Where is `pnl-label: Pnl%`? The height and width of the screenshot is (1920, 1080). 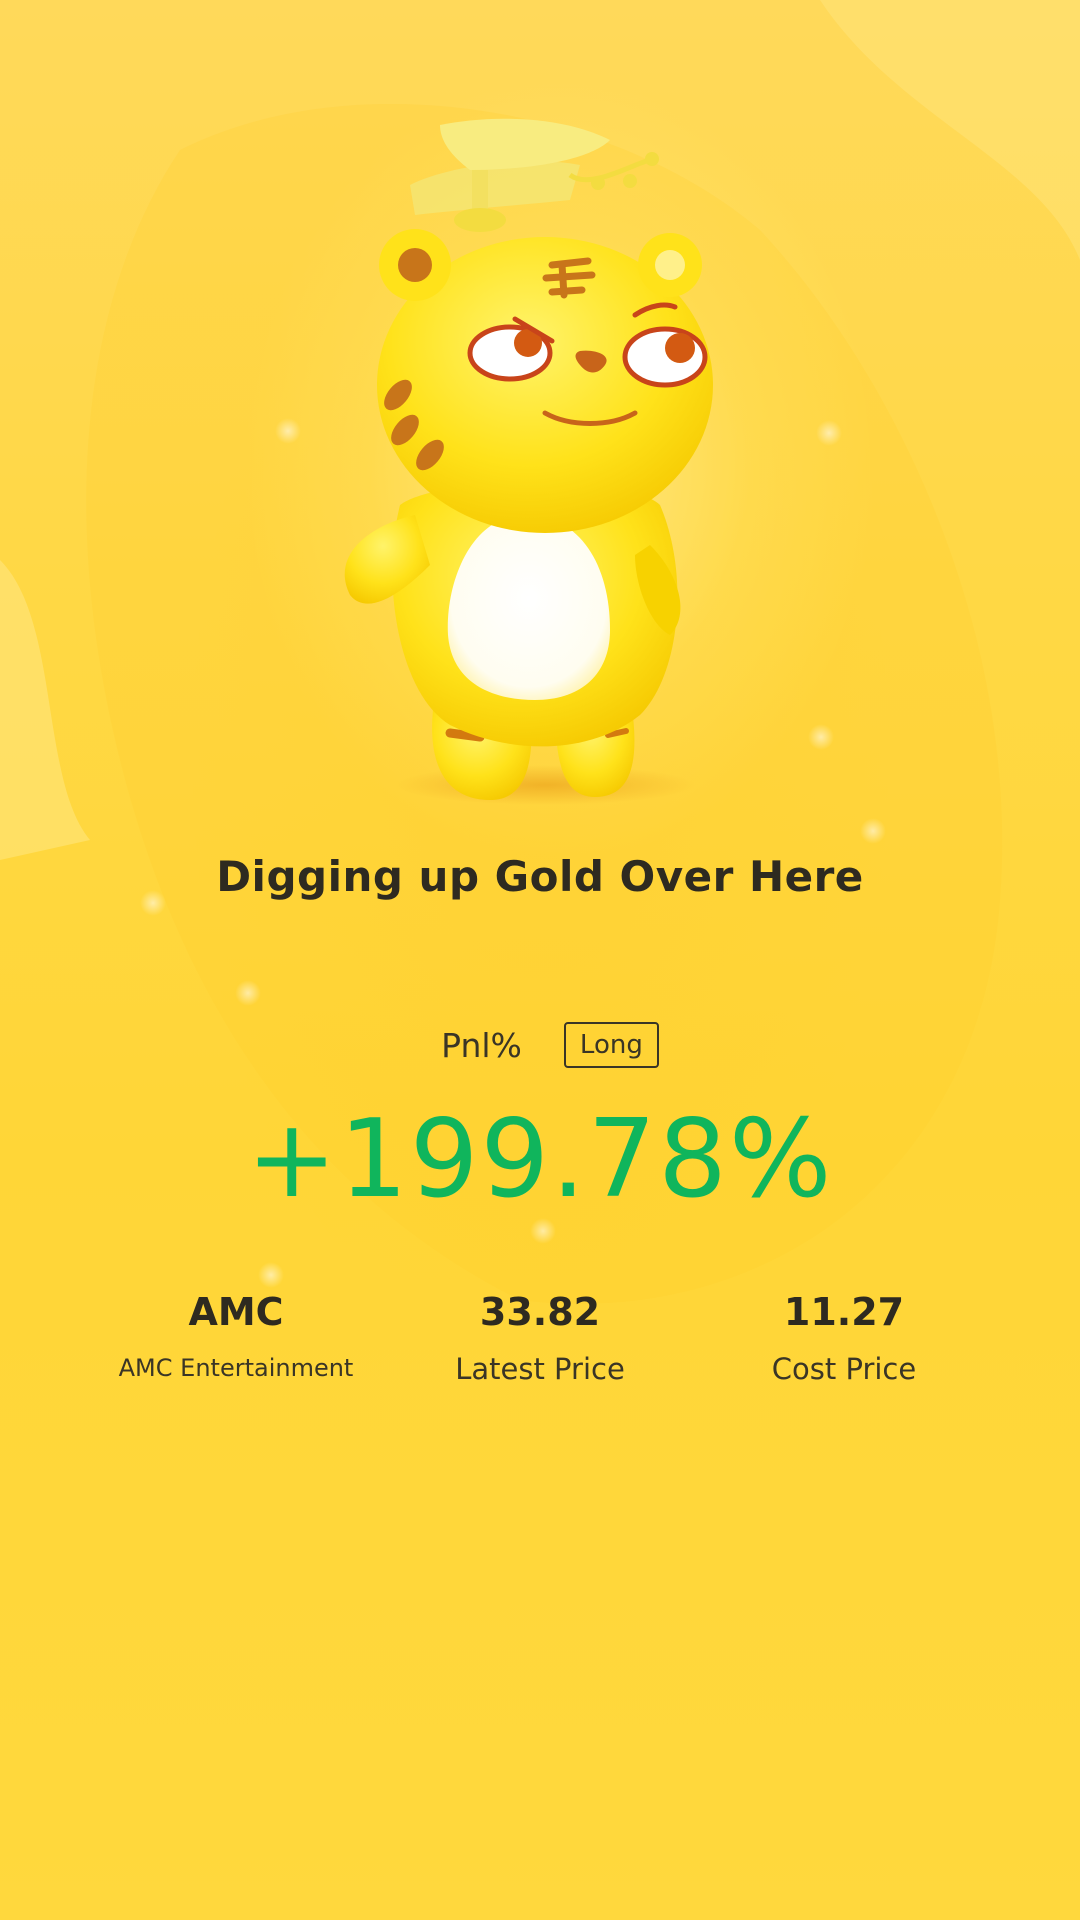 pnl-label: Pnl% is located at coordinates (481, 1045).